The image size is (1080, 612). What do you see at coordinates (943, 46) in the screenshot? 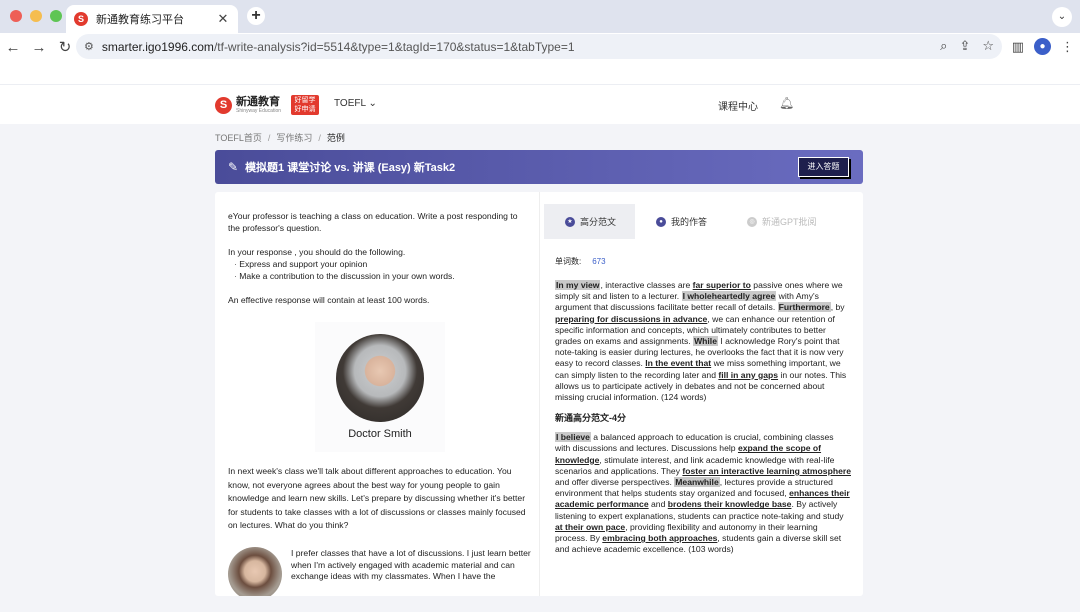
I see `zoom-icon: ⌕` at bounding box center [943, 46].